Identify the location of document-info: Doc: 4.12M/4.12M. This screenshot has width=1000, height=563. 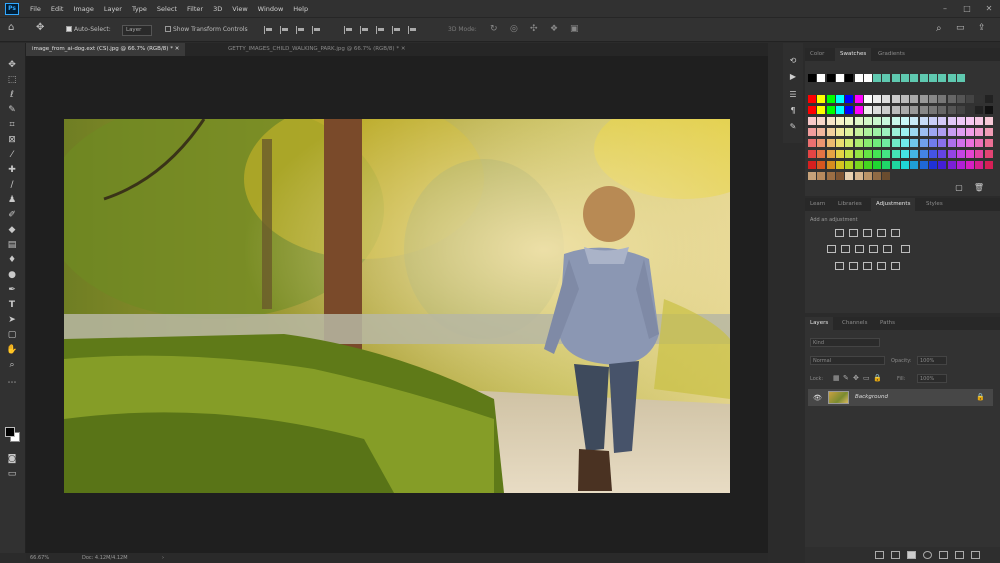
(105, 558).